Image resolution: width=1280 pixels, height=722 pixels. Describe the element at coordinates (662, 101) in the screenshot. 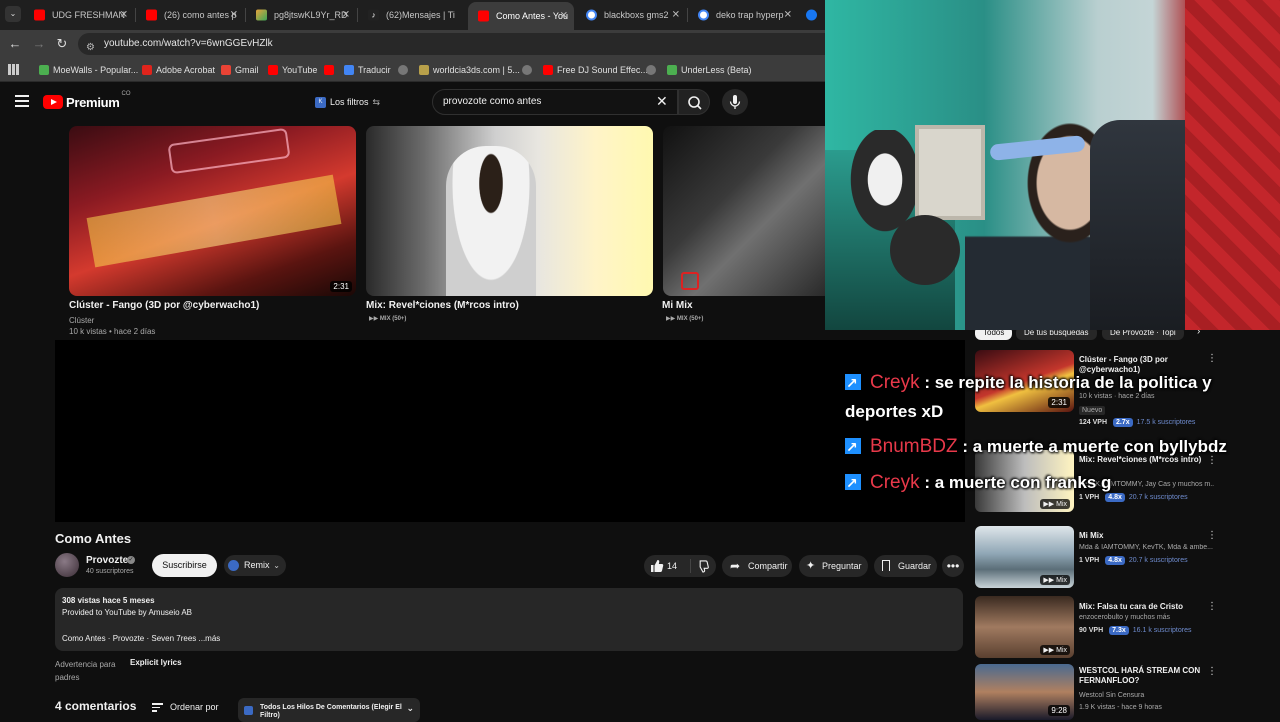

I see `clear-search-icon: ✕` at that location.